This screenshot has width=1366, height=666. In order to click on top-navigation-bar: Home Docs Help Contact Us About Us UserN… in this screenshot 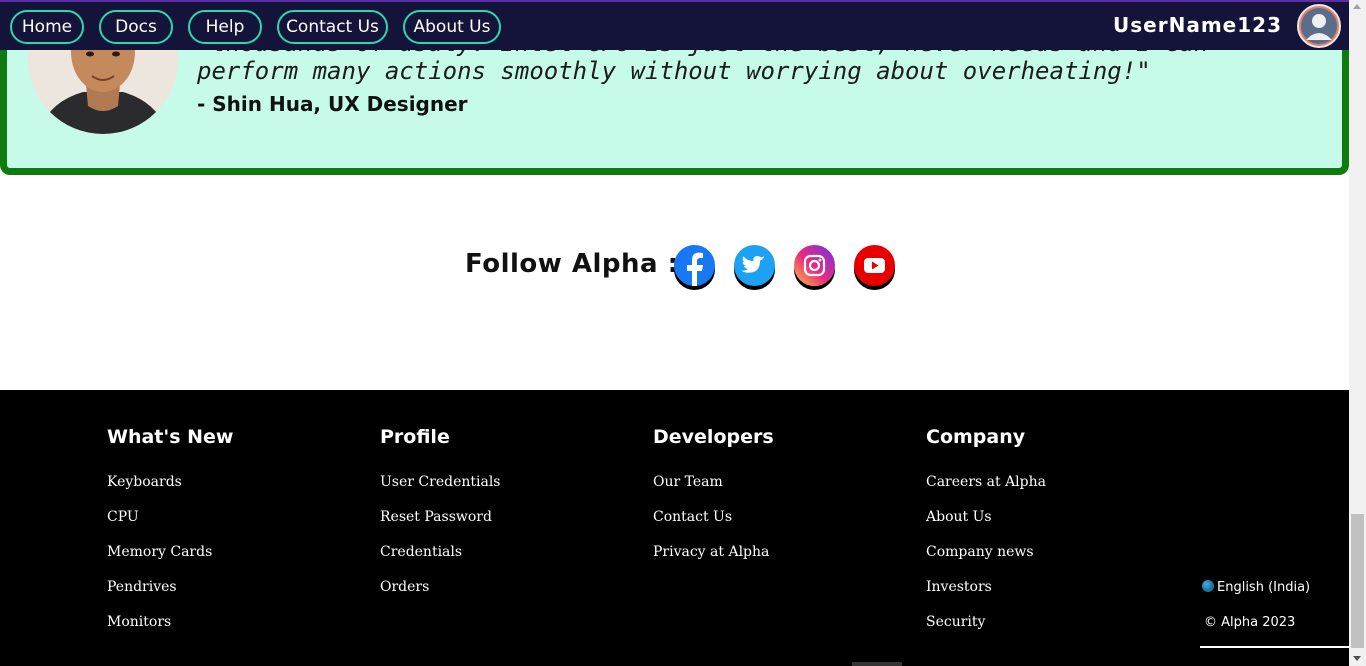, I will do `click(674, 25)`.